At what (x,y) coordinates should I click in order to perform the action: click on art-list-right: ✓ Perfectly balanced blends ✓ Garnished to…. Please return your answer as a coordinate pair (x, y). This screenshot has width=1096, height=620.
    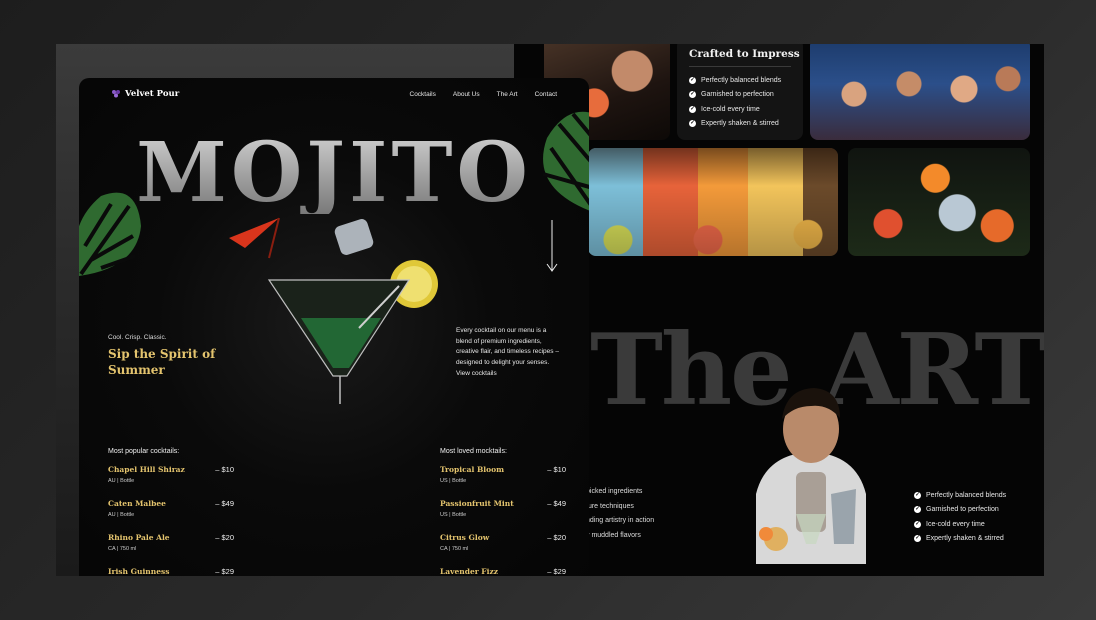
    Looking at the image, I should click on (960, 517).